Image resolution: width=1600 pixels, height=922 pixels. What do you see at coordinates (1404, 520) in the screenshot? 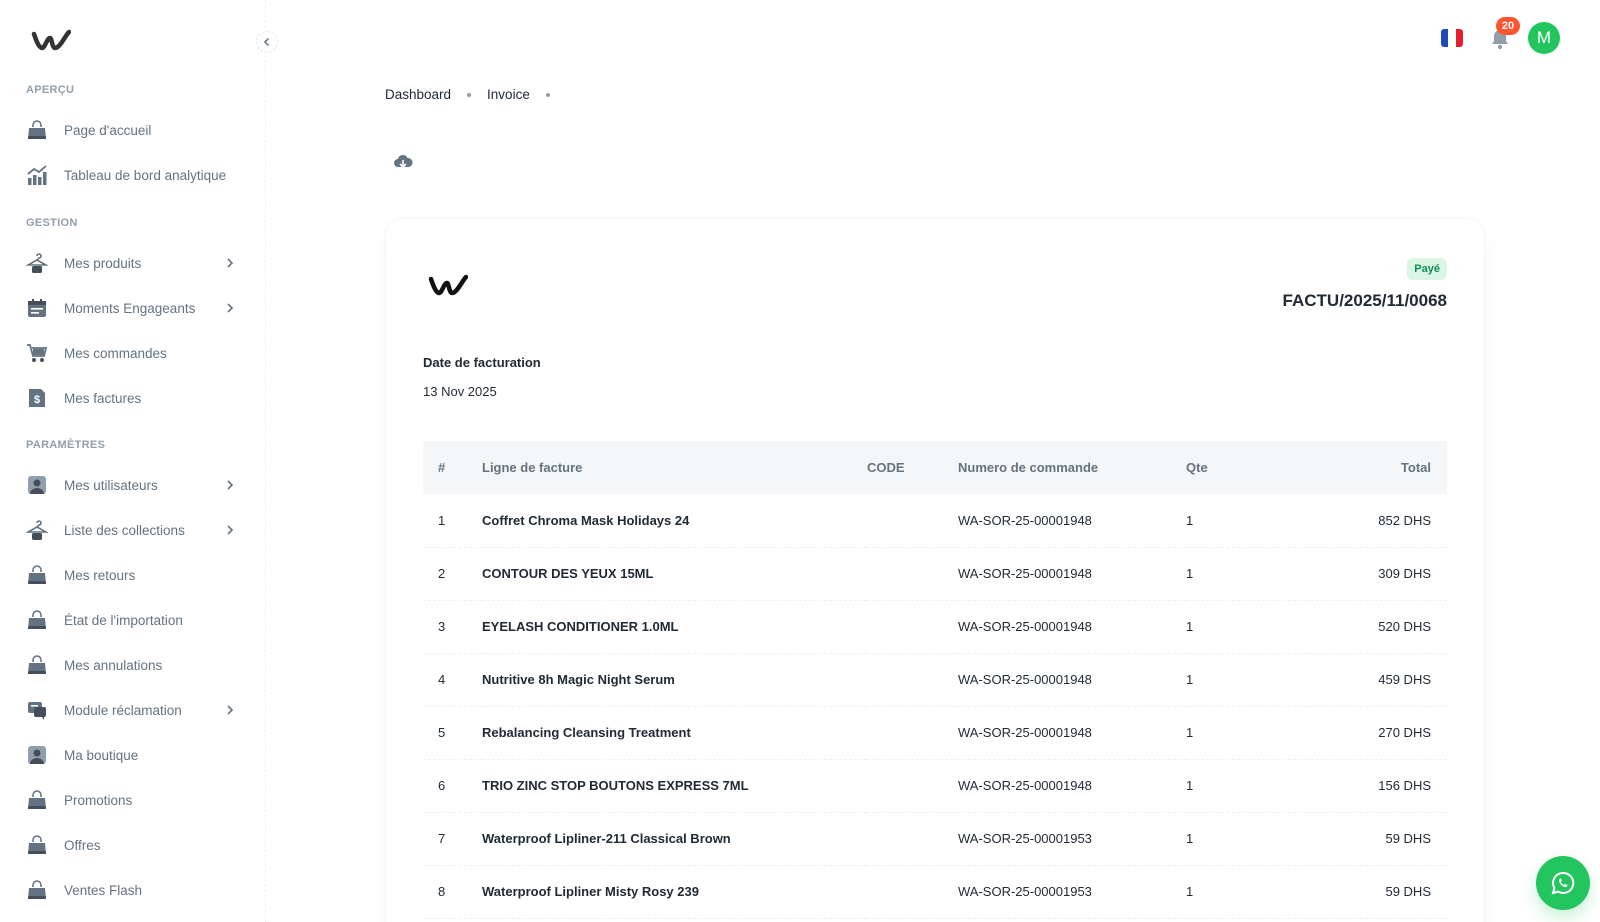
I see `row-total: 852 DHS` at bounding box center [1404, 520].